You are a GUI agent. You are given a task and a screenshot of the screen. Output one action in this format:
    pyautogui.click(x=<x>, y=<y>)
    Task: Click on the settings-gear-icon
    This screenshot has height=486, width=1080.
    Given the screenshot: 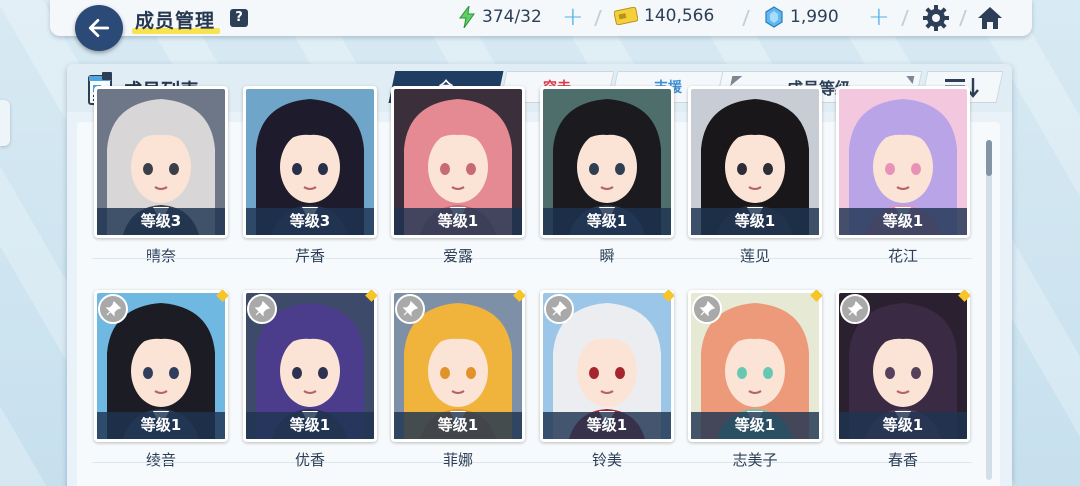 What is the action you would take?
    pyautogui.click(x=936, y=18)
    